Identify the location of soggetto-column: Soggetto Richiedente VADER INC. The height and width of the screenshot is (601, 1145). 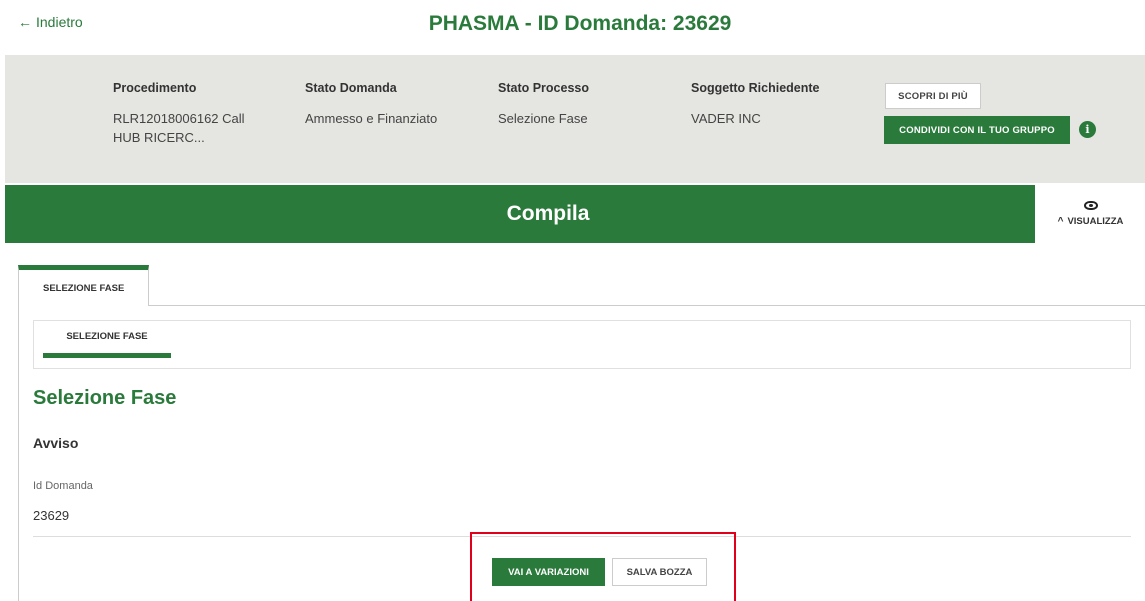
(776, 104).